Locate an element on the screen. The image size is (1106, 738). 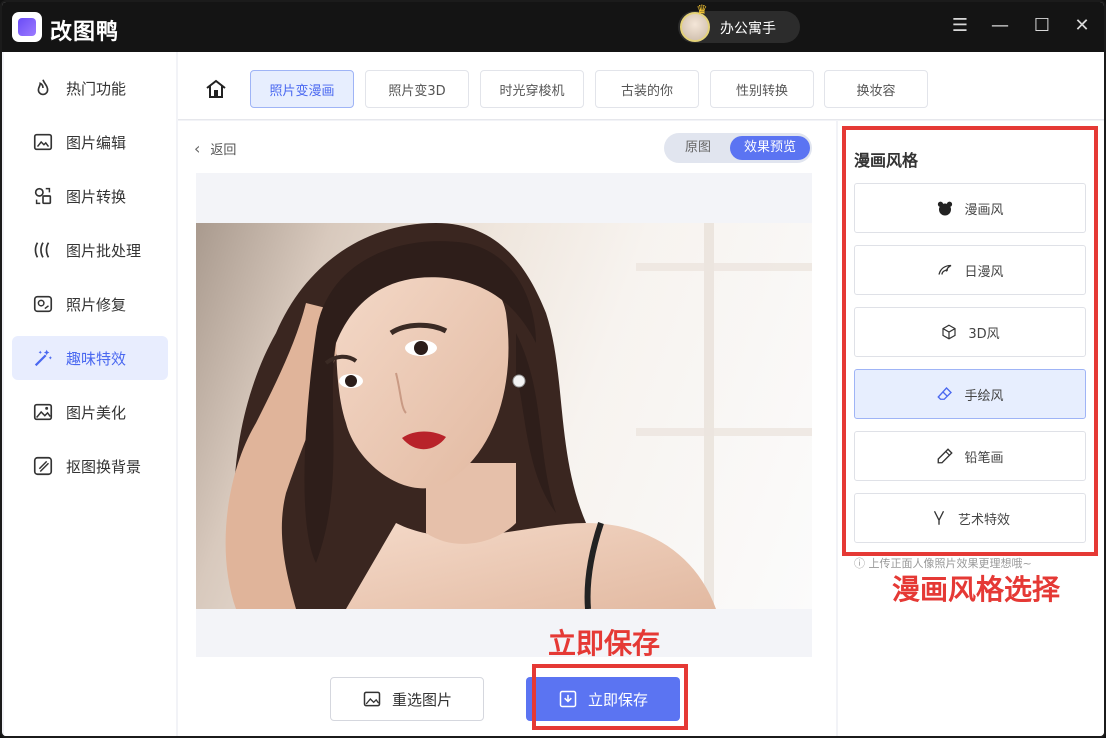
sidebar-item-label: 照片修复 is located at coordinates (96, 304).